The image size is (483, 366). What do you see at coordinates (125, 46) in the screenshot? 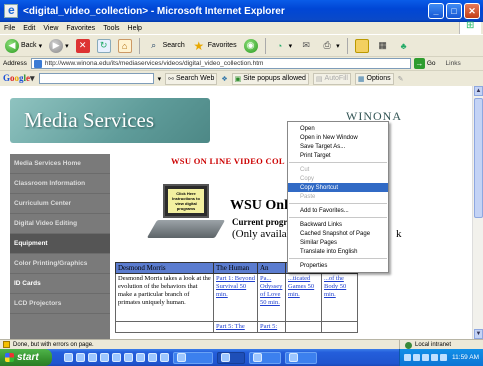
I see `home-button: ⌂` at bounding box center [125, 46].